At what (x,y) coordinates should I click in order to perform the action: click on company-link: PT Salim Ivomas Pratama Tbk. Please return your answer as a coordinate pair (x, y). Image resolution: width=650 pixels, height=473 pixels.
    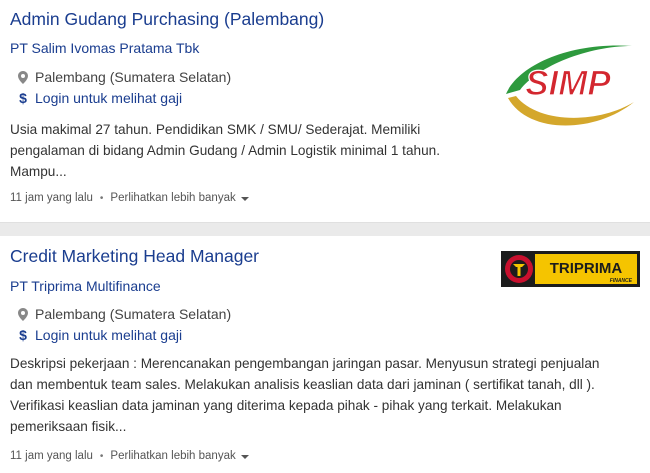
    Looking at the image, I should click on (104, 48).